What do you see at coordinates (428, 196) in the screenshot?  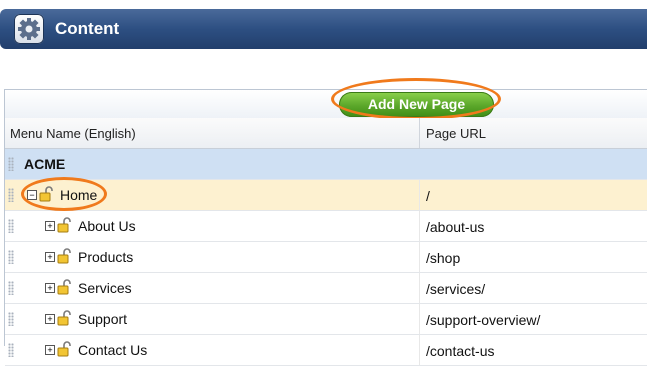 I see `row-url: /` at bounding box center [428, 196].